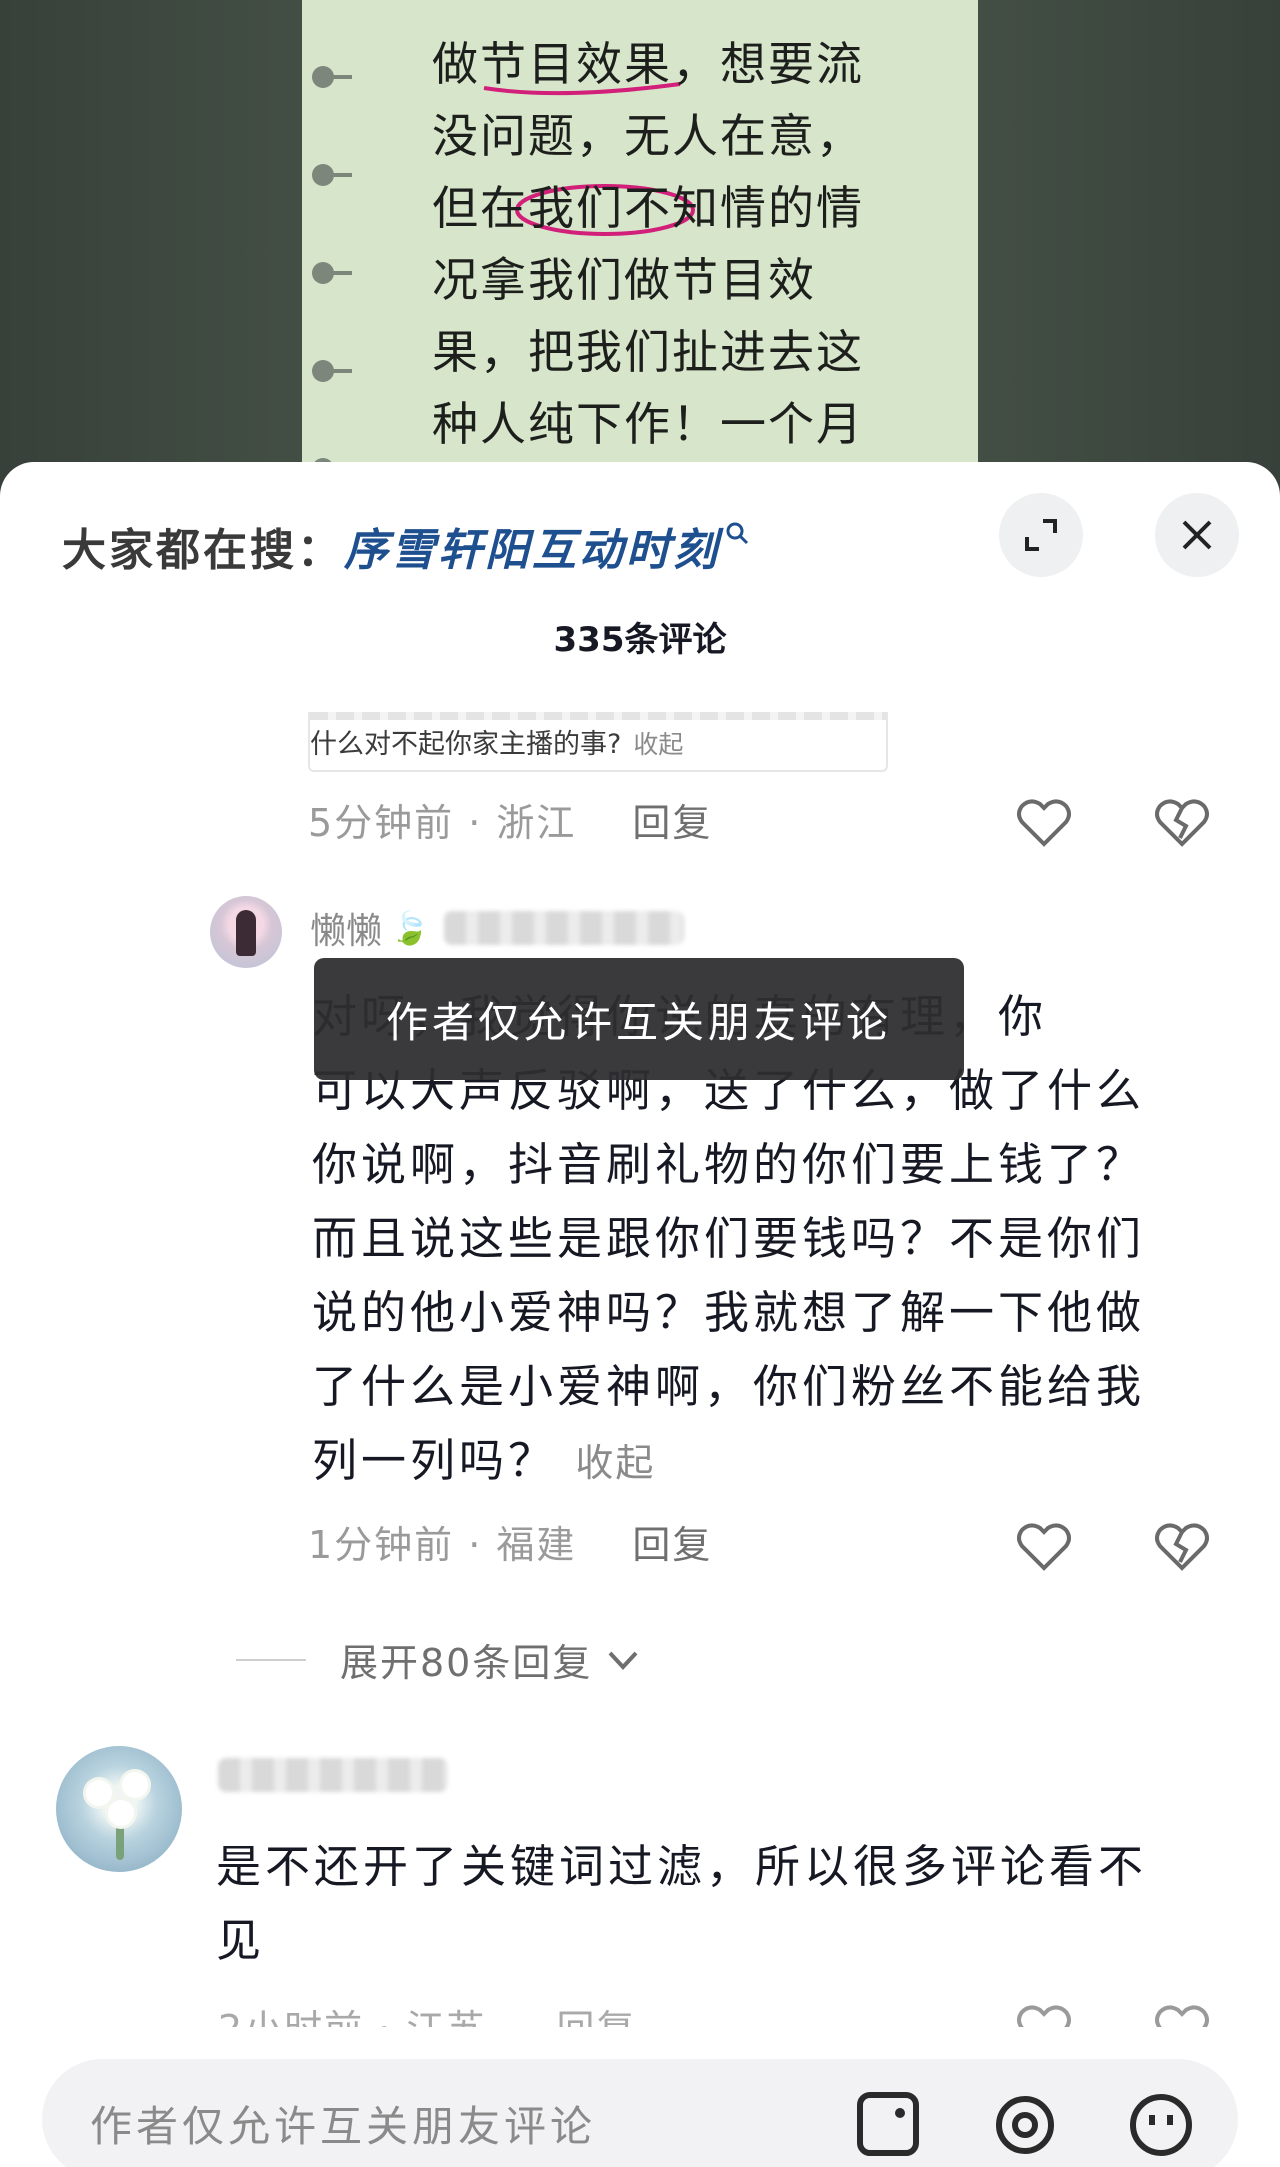 The width and height of the screenshot is (1280, 2167). What do you see at coordinates (729, 1386) in the screenshot?
I see `comment-line: 了什么是小爱神啊，你们粉丝不能给我` at bounding box center [729, 1386].